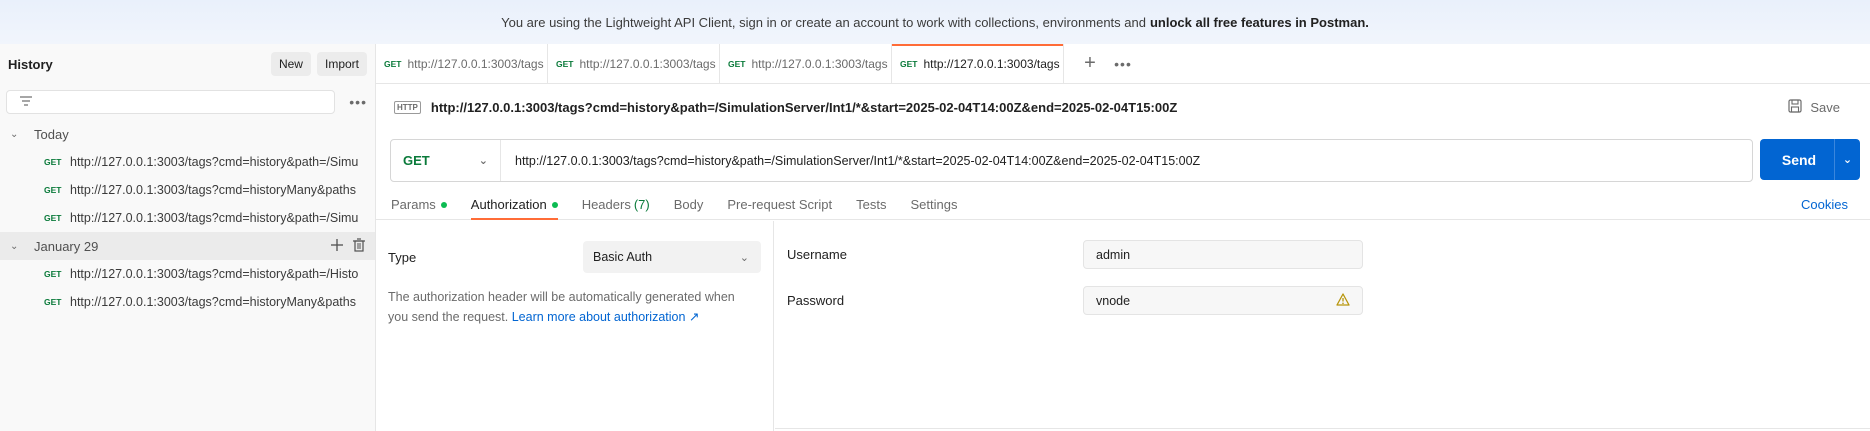 Image resolution: width=1870 pixels, height=431 pixels. What do you see at coordinates (407, 107) in the screenshot?
I see `http-icon: HTTP` at bounding box center [407, 107].